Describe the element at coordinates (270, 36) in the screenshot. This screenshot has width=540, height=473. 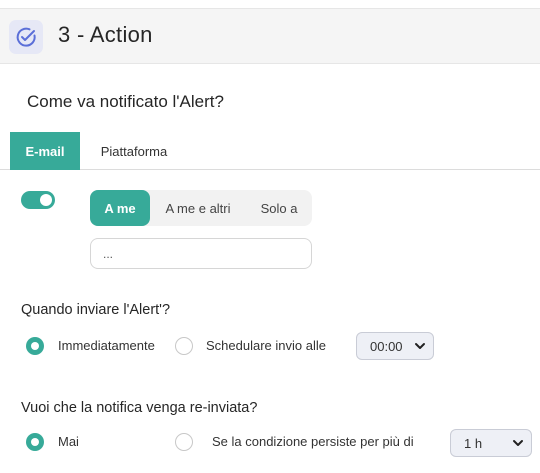
I see `section-header: 3 - Action` at that location.